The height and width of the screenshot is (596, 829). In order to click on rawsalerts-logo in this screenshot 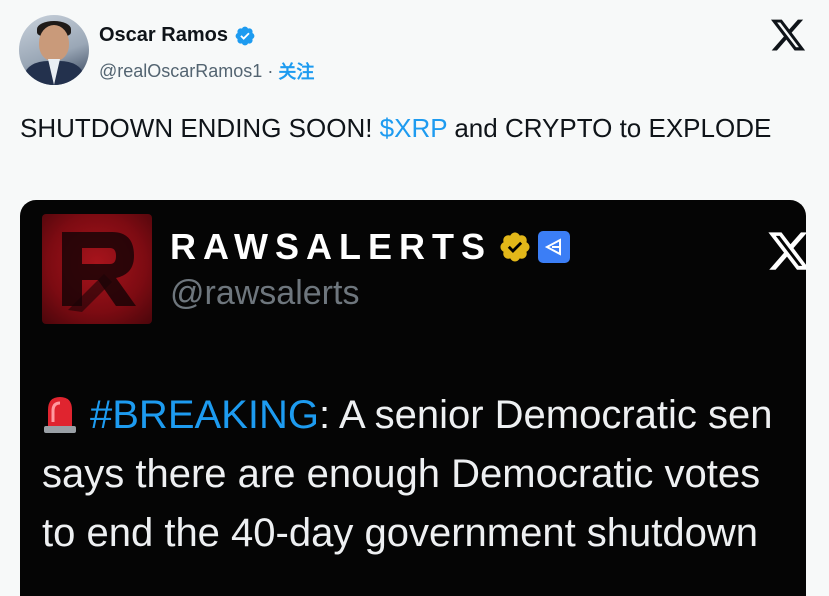, I will do `click(97, 269)`.